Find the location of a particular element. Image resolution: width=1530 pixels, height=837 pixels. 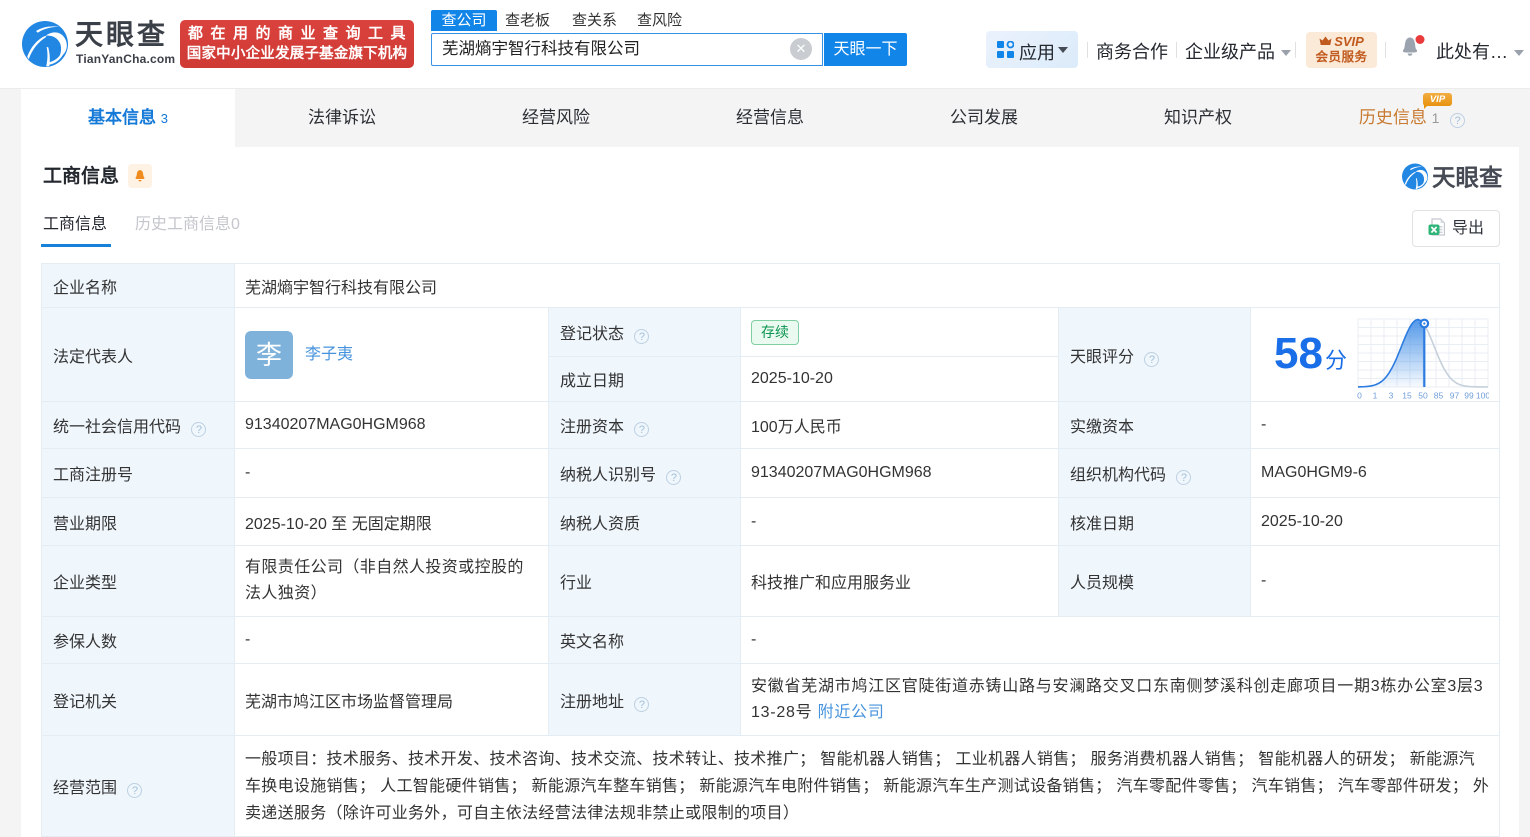

svg-text: 1 is located at coordinates (1375, 396).